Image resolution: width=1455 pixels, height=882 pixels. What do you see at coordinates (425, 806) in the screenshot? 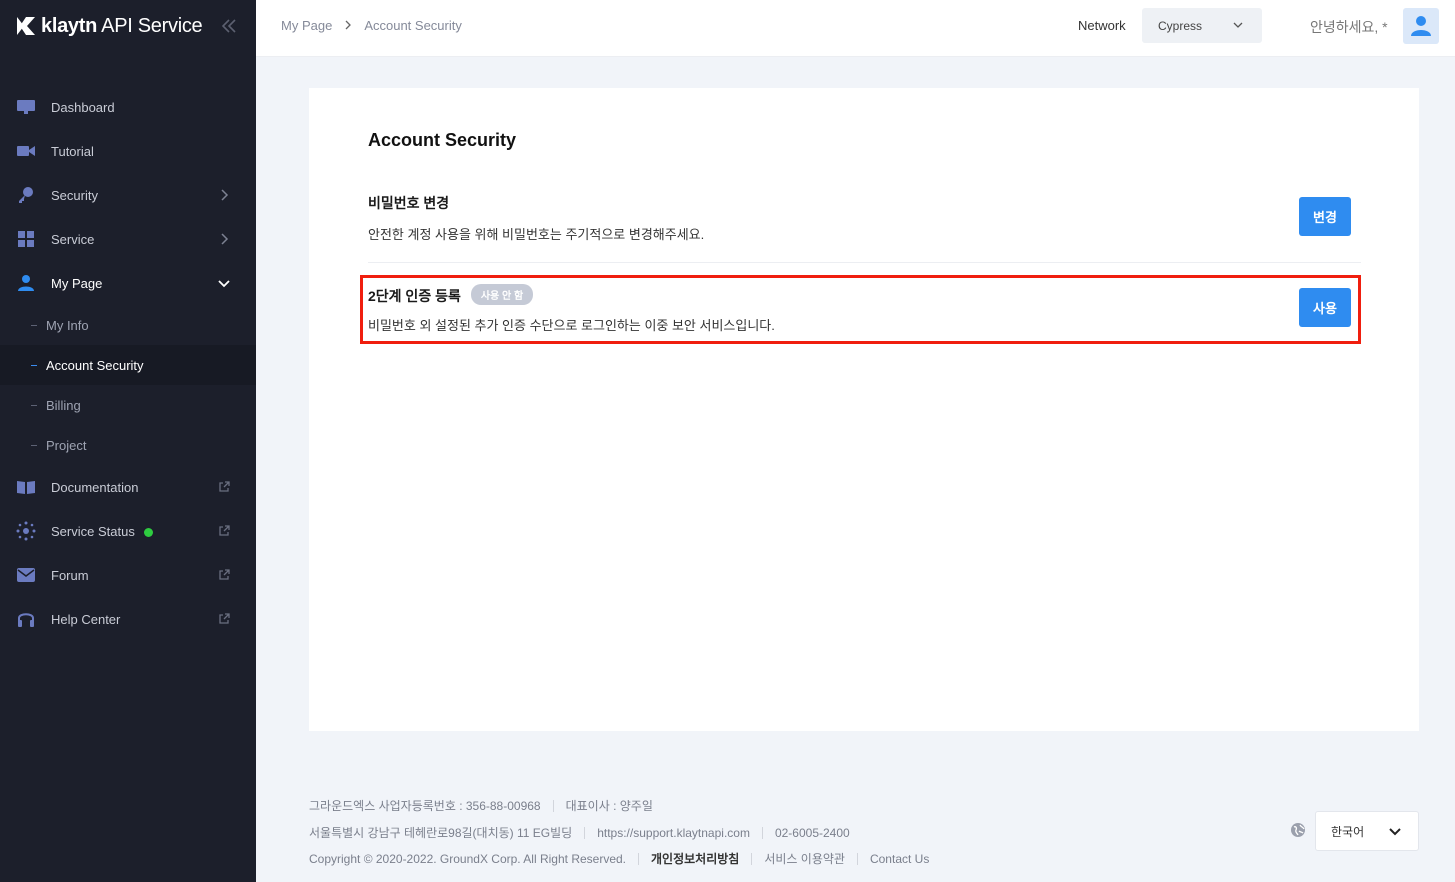
I see `footer-company-info: 그라운드엑스 사업자등록번호 : 356-88-00968` at bounding box center [425, 806].